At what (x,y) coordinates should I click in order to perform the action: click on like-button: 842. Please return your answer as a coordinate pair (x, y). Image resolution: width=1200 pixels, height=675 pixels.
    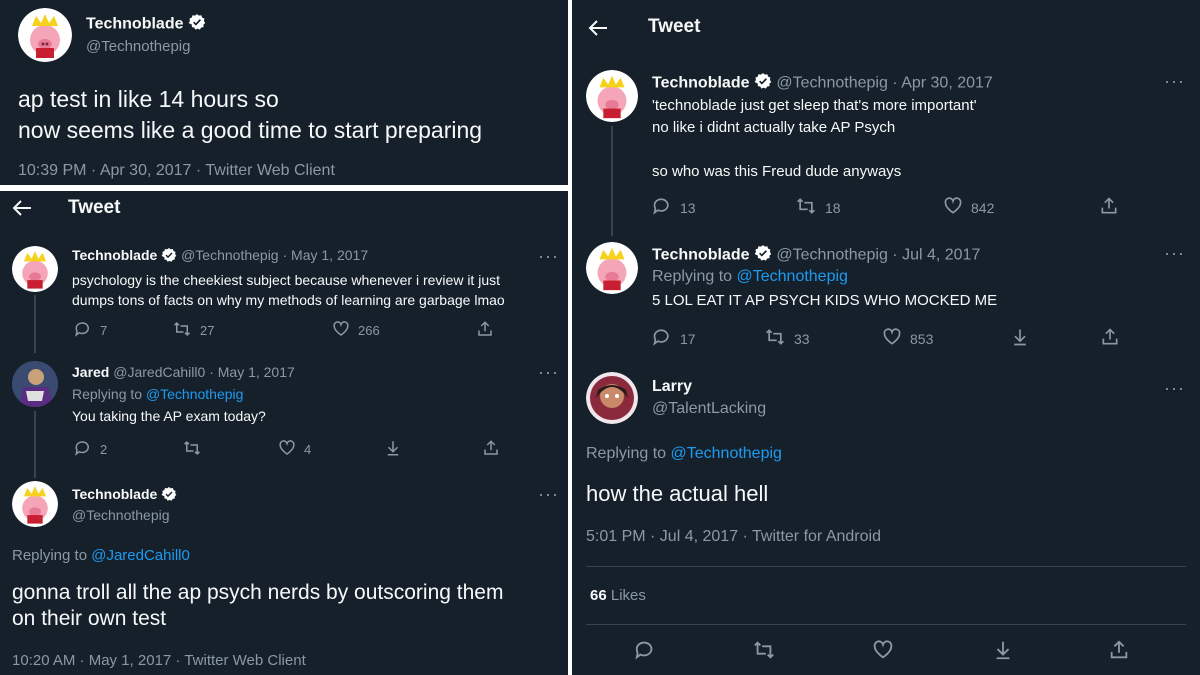
    Looking at the image, I should click on (1021, 207).